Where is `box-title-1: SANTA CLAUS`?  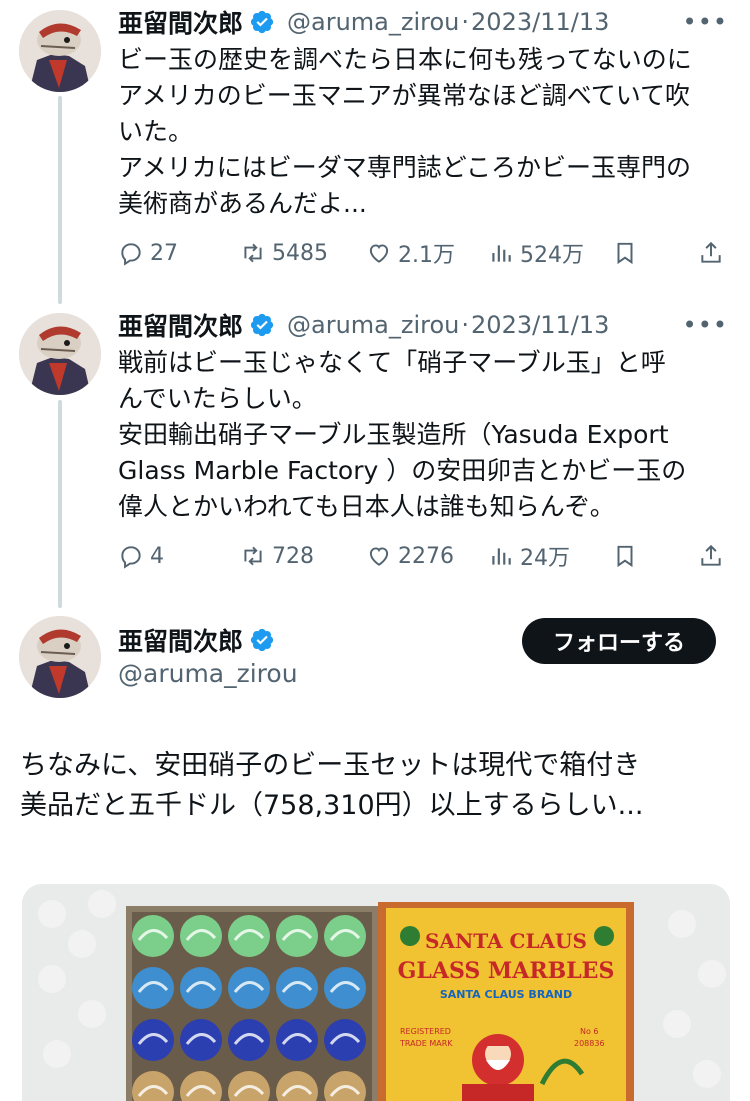
box-title-1: SANTA CLAUS is located at coordinates (506, 941).